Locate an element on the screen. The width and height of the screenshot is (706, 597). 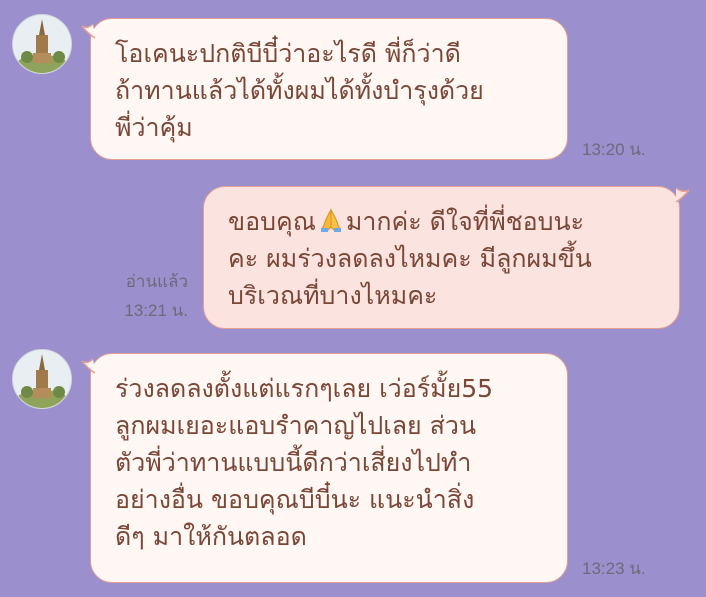
message-timestamp: 13:23 น. is located at coordinates (614, 568).